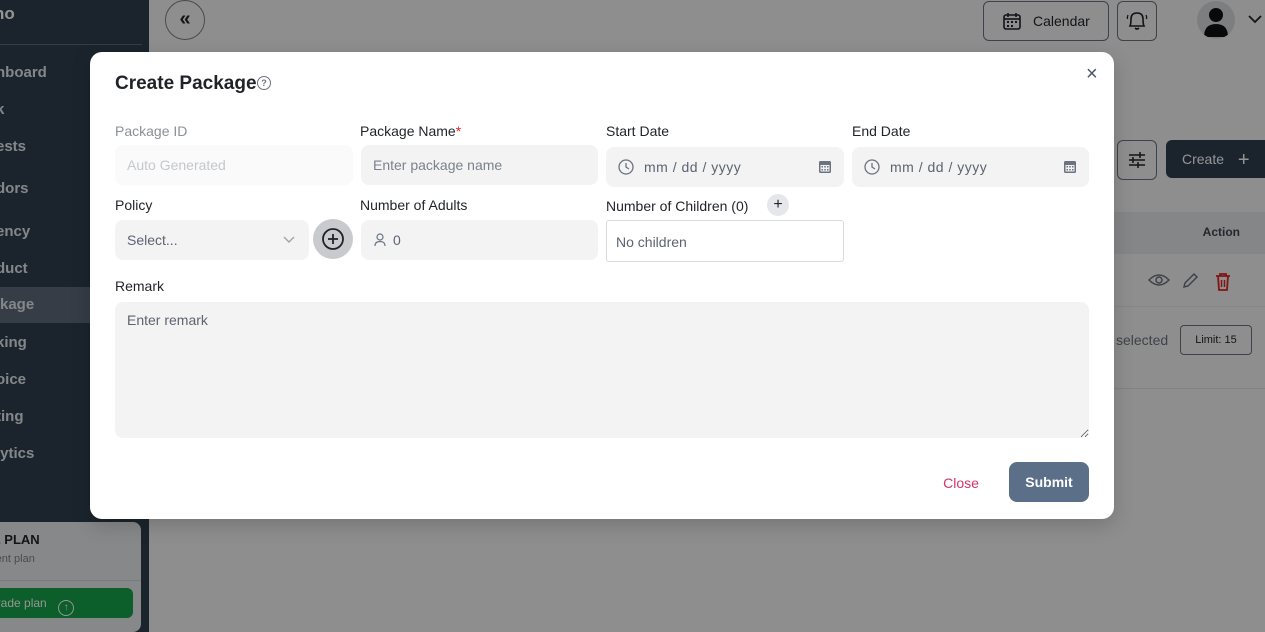 The width and height of the screenshot is (1265, 632). What do you see at coordinates (380, 240) in the screenshot?
I see `user-icon` at bounding box center [380, 240].